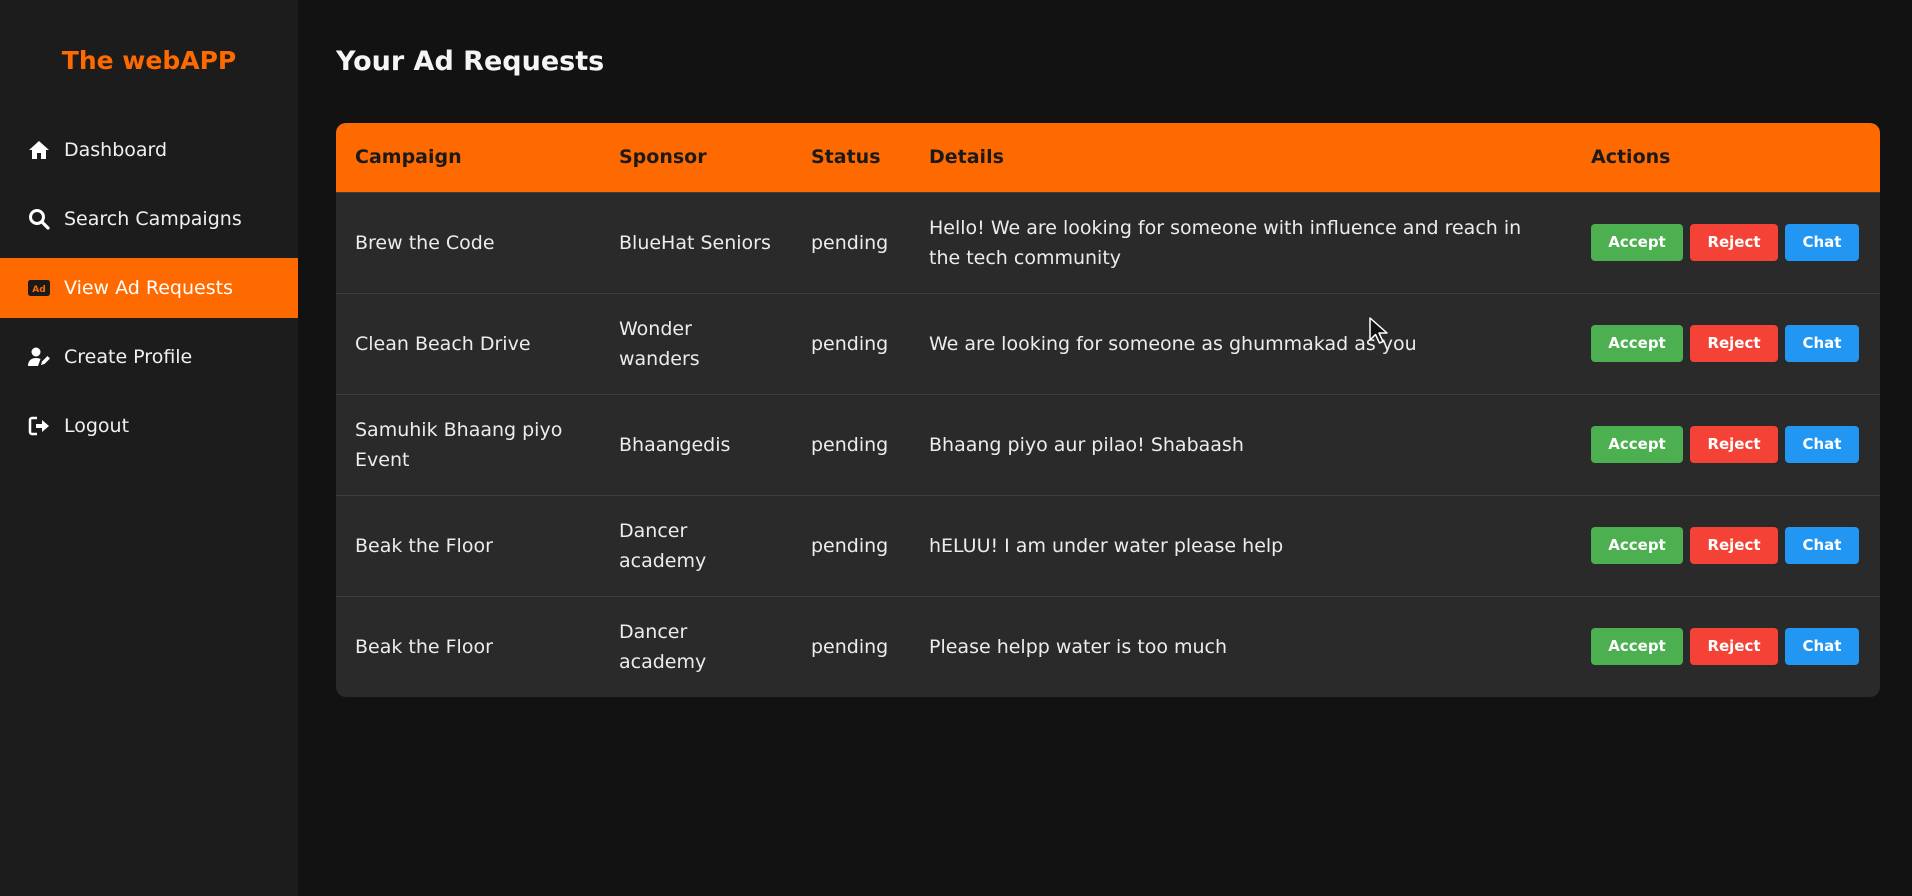 This screenshot has height=896, width=1912. What do you see at coordinates (443, 343) in the screenshot?
I see `campaign-cell: Clean Beach Drive` at bounding box center [443, 343].